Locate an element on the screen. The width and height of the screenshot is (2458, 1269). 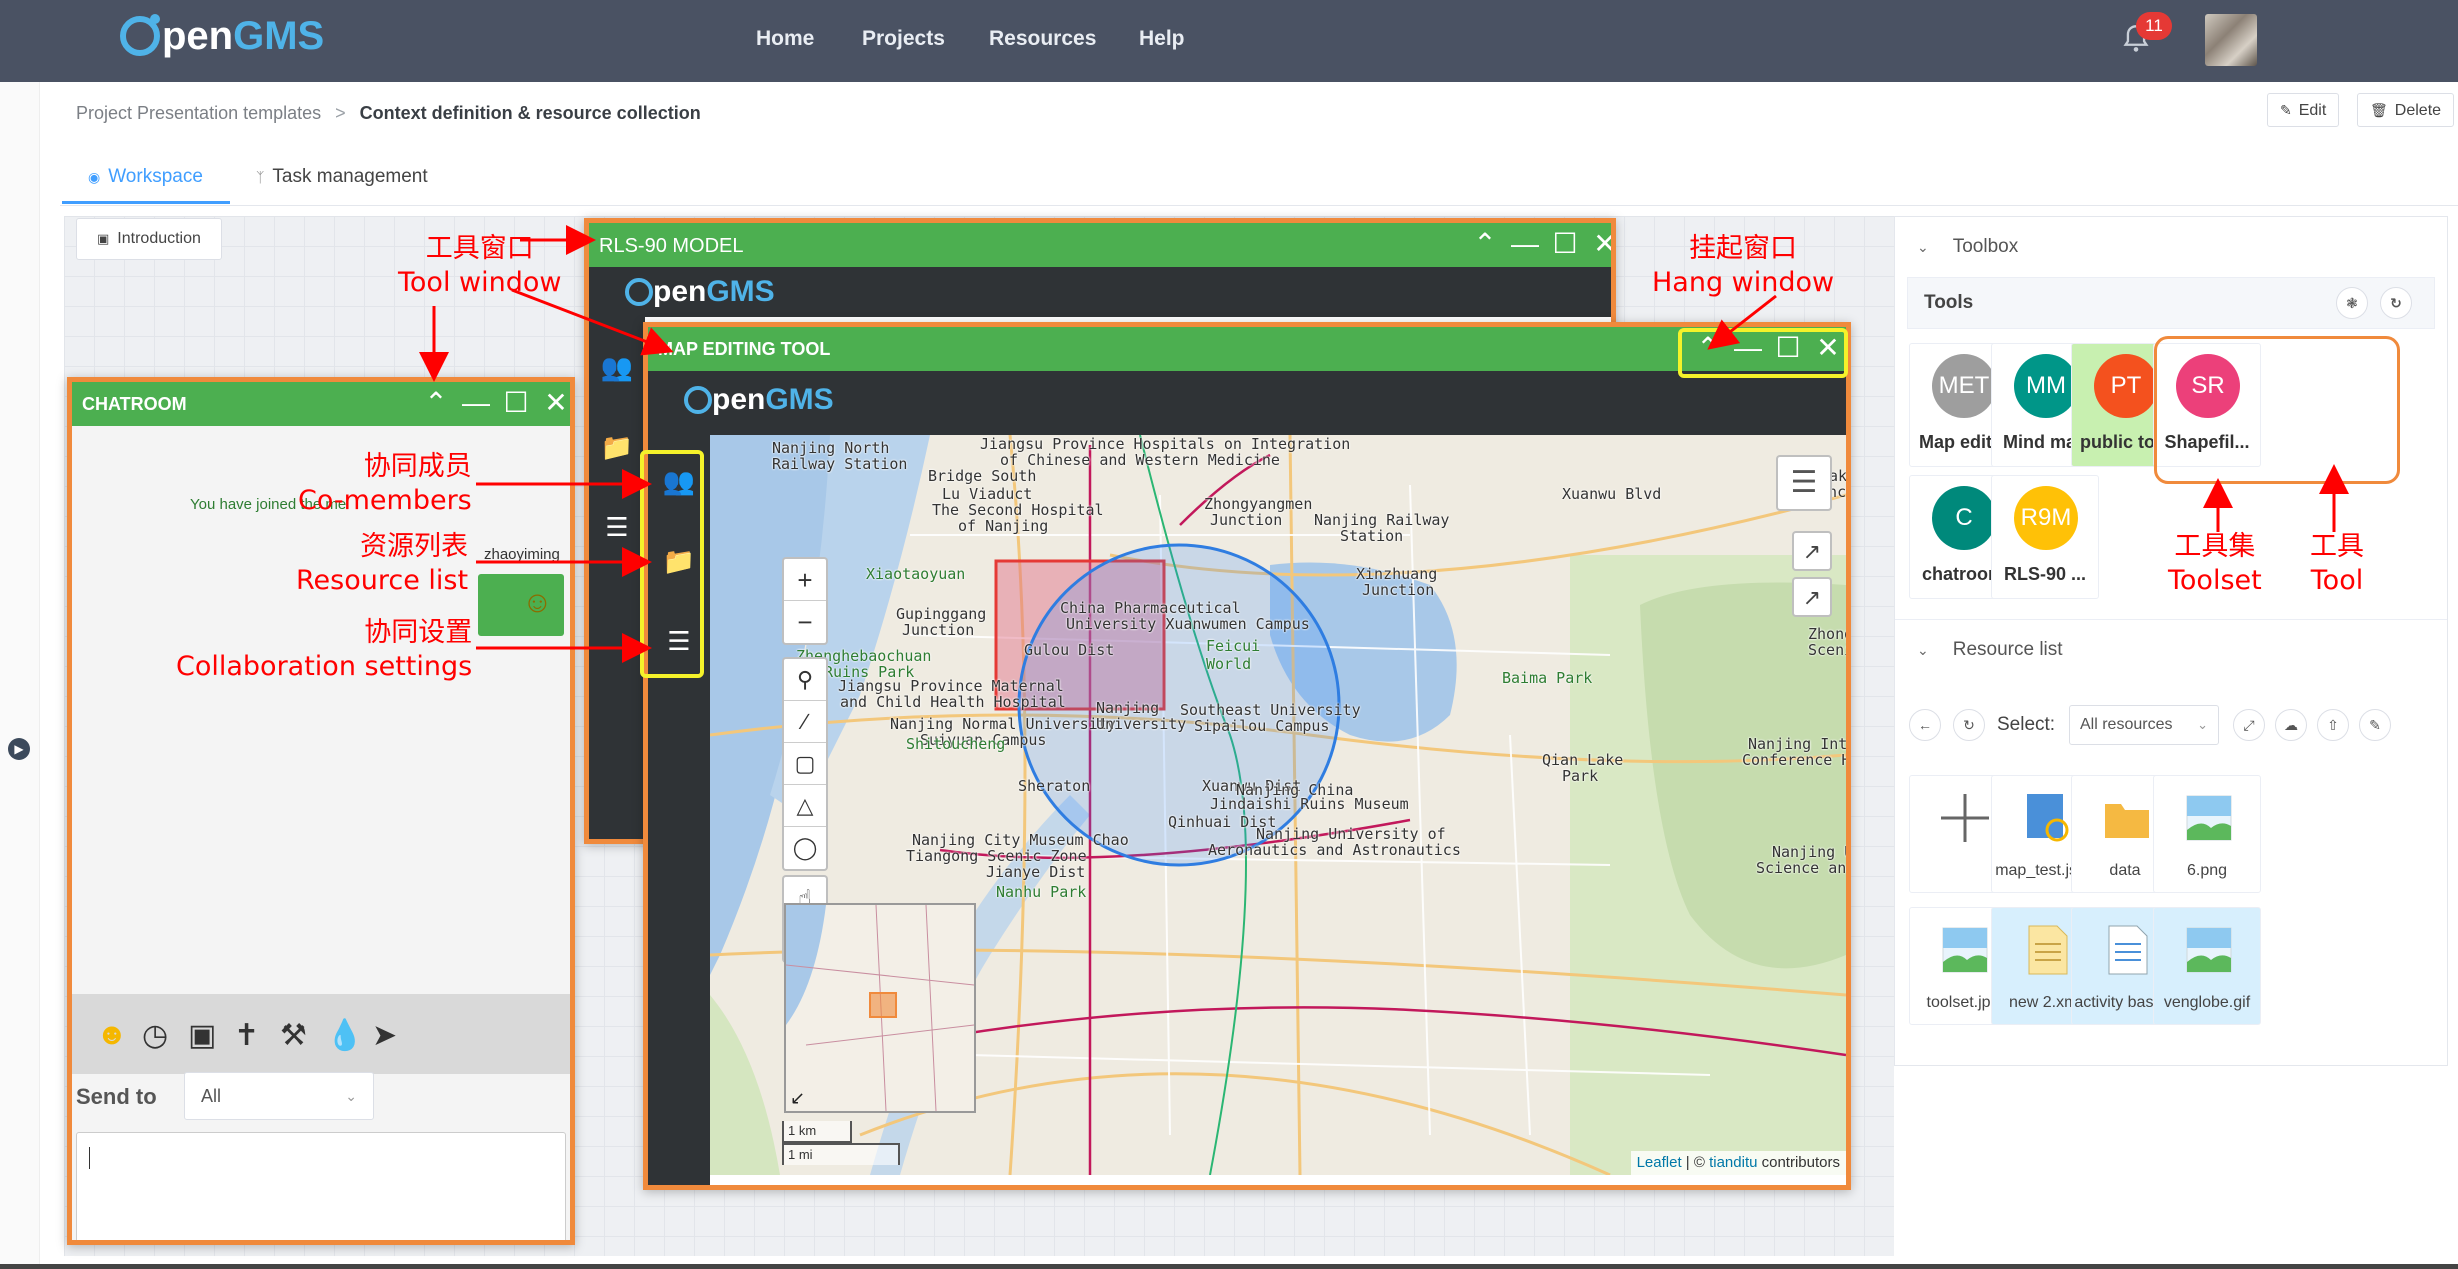
cloud-icon: ☁ is located at coordinates (2291, 725).